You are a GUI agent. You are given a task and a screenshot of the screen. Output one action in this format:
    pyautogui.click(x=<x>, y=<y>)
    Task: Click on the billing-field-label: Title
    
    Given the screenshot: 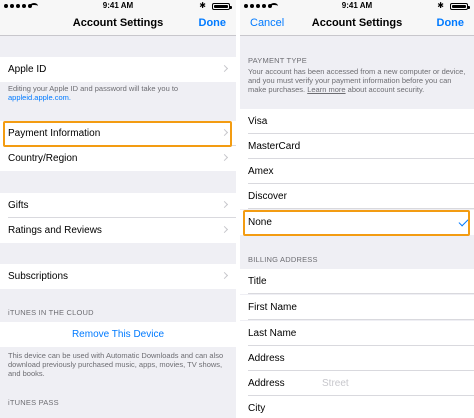 What is the action you would take?
    pyautogui.click(x=257, y=281)
    